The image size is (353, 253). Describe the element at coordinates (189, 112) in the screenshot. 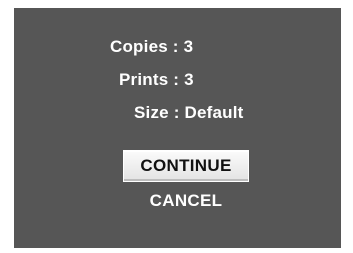

I see `size-info: Size : Default` at that location.